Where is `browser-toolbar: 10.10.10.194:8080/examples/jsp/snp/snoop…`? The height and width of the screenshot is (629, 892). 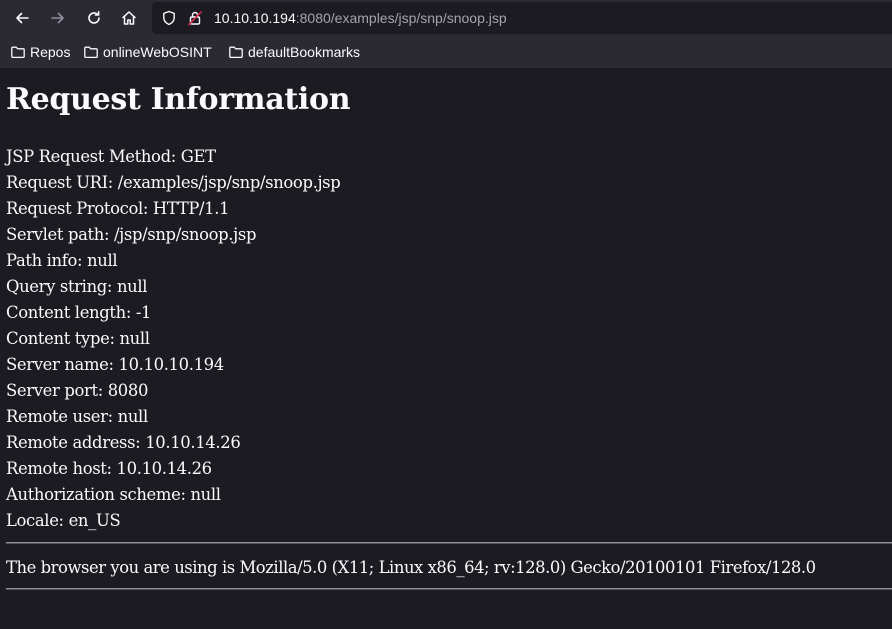 browser-toolbar: 10.10.10.194:8080/examples/jsp/snp/snoop… is located at coordinates (446, 18).